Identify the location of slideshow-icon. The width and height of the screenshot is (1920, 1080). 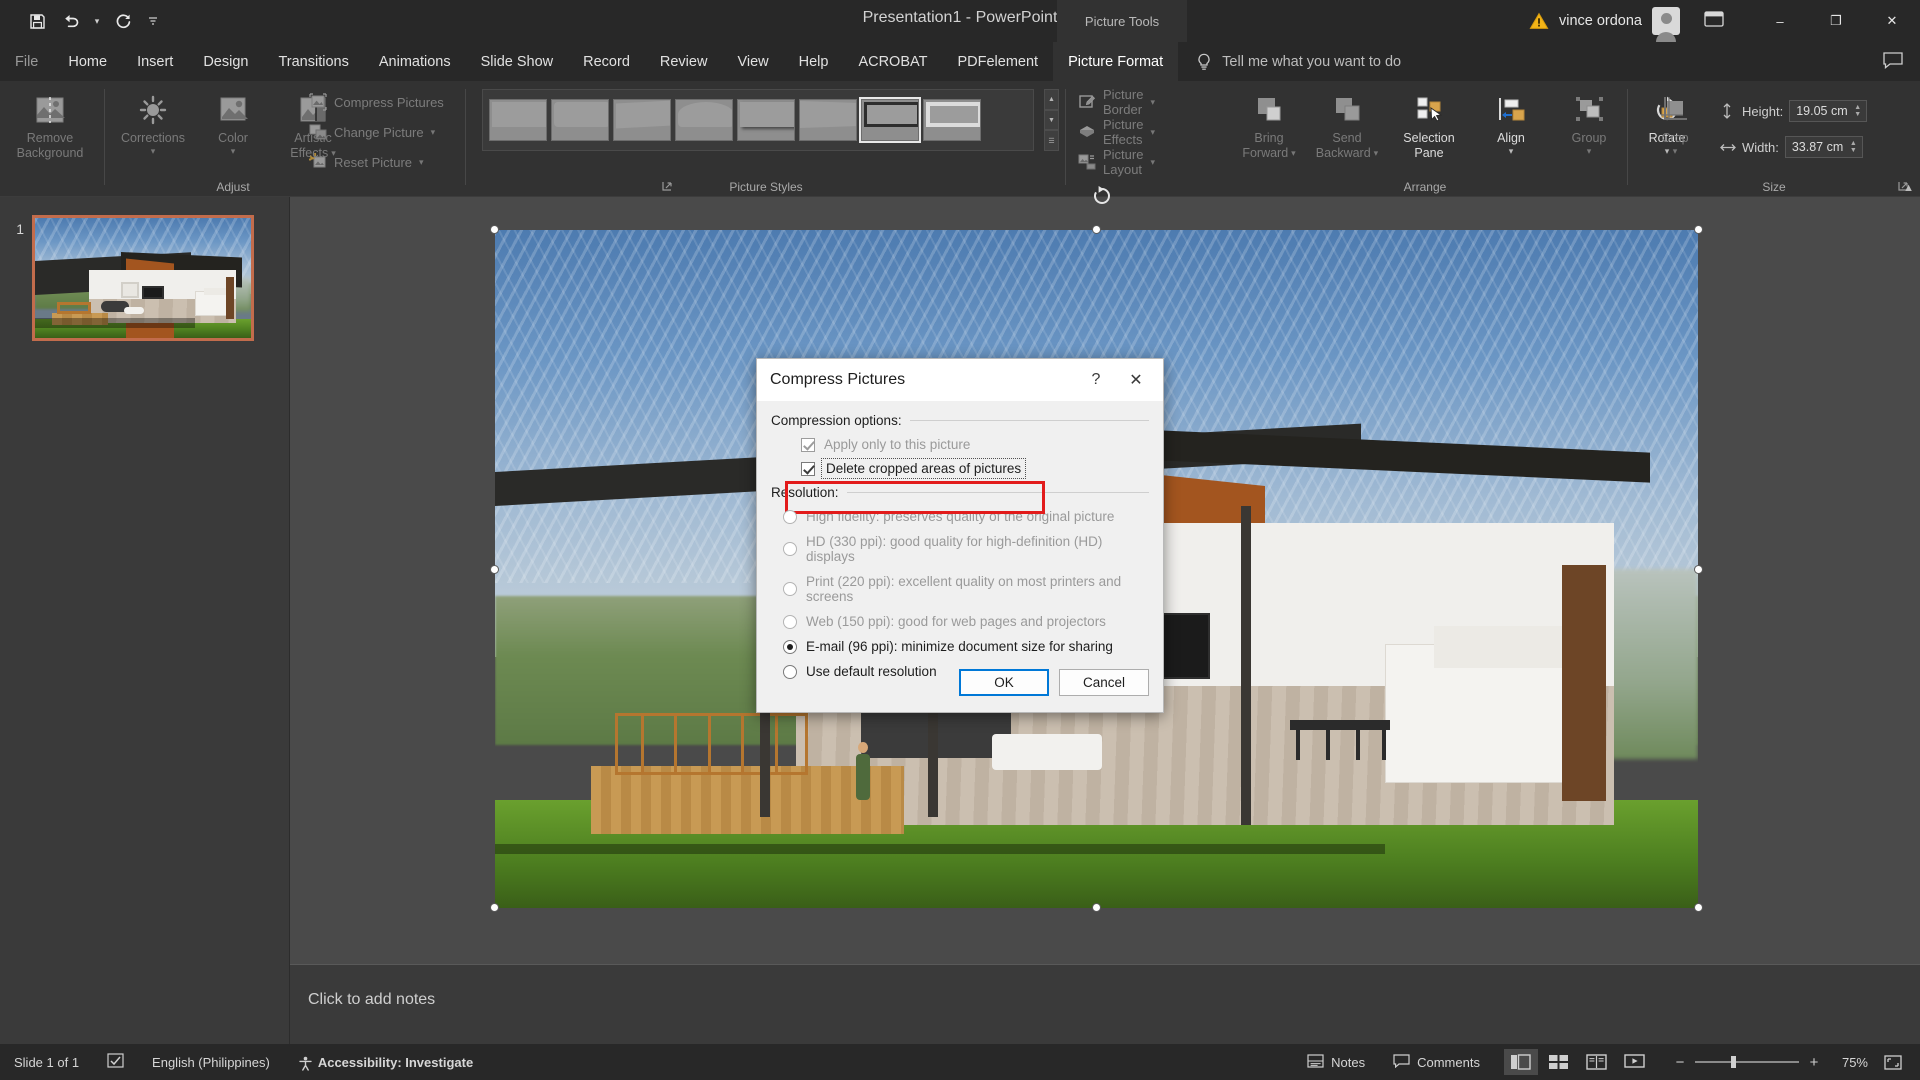
(1635, 1062).